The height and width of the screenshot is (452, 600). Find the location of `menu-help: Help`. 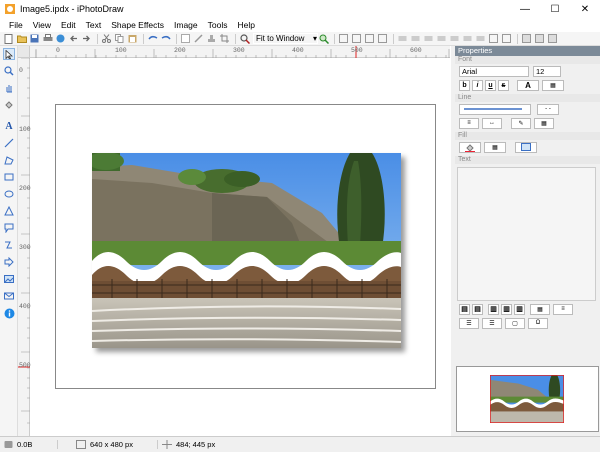

menu-help: Help is located at coordinates (245, 25).